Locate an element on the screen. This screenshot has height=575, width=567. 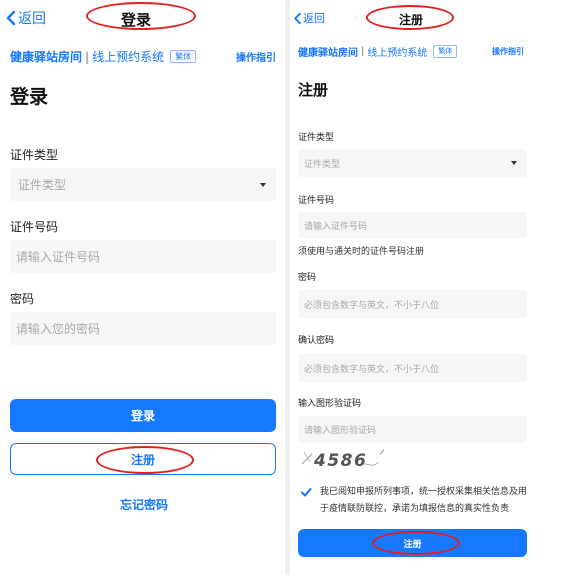
login-button: 登录 is located at coordinates (143, 415).